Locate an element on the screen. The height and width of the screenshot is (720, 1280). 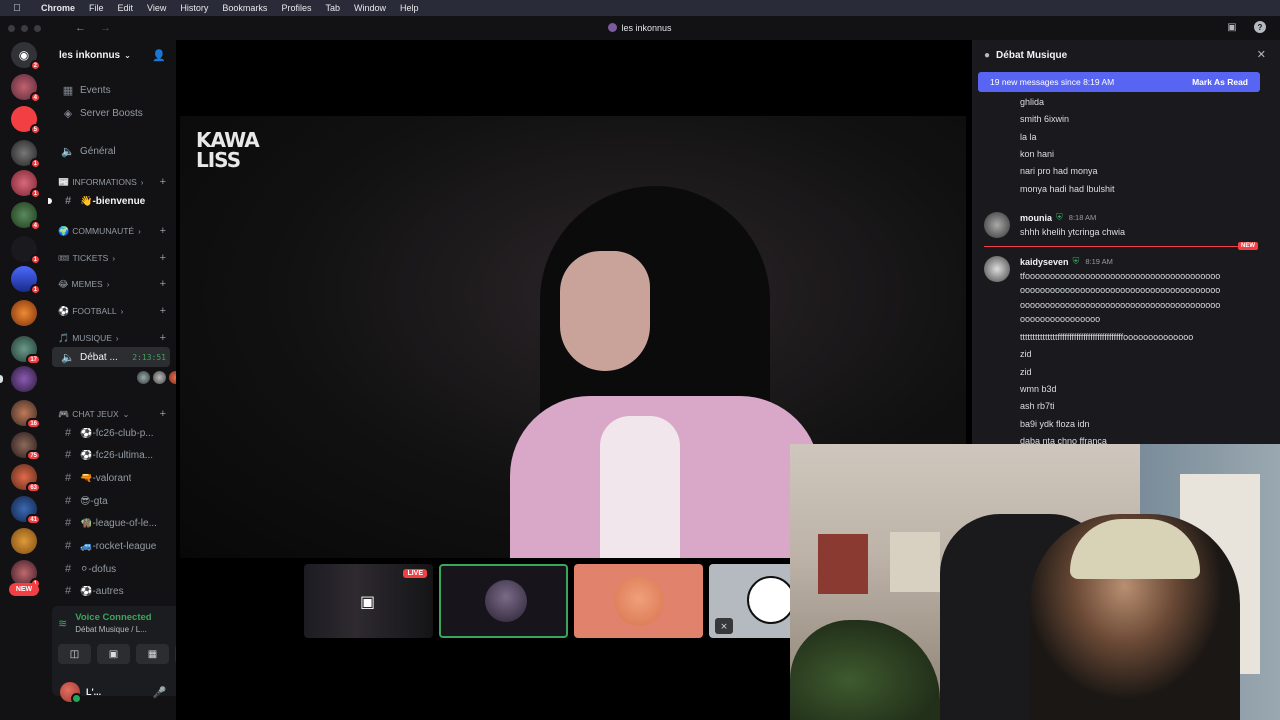
menu-help: Help is located at coordinates (409, 8).